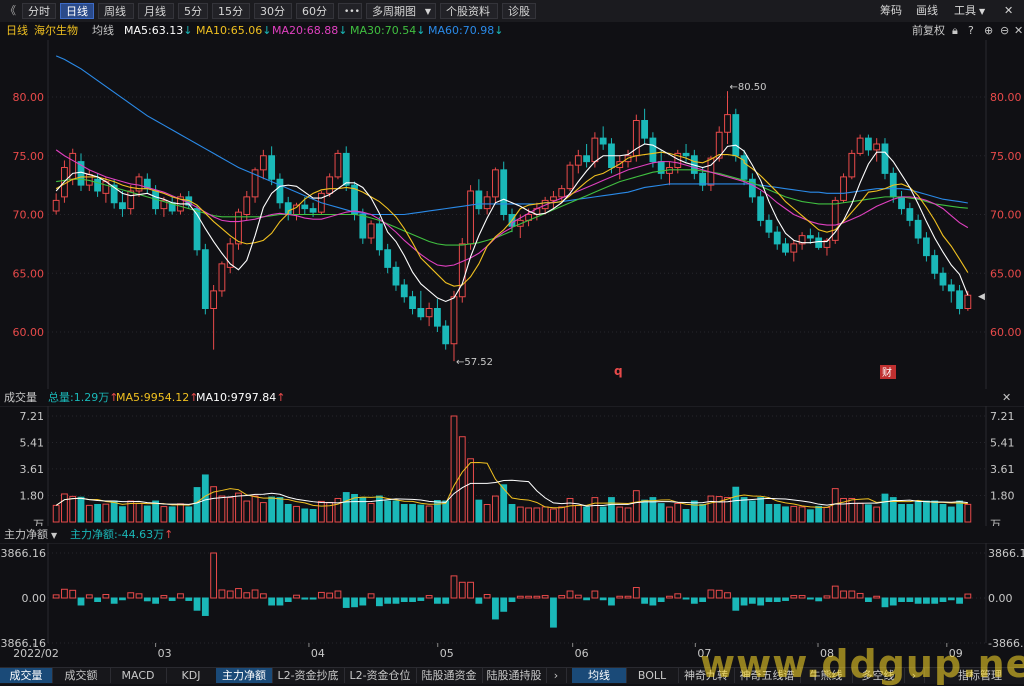 The height and width of the screenshot is (686, 1024). What do you see at coordinates (599, 675) in the screenshot?
I see `tab-ma: 均线` at bounding box center [599, 675].